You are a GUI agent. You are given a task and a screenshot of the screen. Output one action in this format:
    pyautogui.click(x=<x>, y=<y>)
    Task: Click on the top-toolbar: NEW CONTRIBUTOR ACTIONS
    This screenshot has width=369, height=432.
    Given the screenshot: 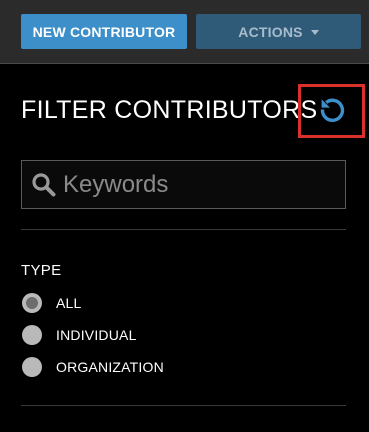 What is the action you would take?
    pyautogui.click(x=184, y=32)
    